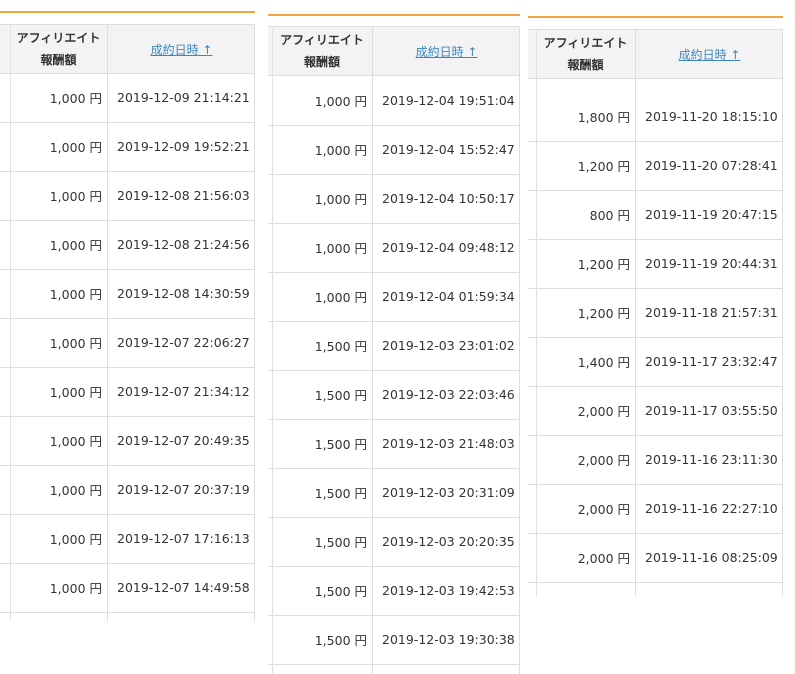 The height and width of the screenshot is (674, 795). What do you see at coordinates (711, 459) in the screenshot?
I see `conversion-datetime: 2019-11-16 23:11:30` at bounding box center [711, 459].